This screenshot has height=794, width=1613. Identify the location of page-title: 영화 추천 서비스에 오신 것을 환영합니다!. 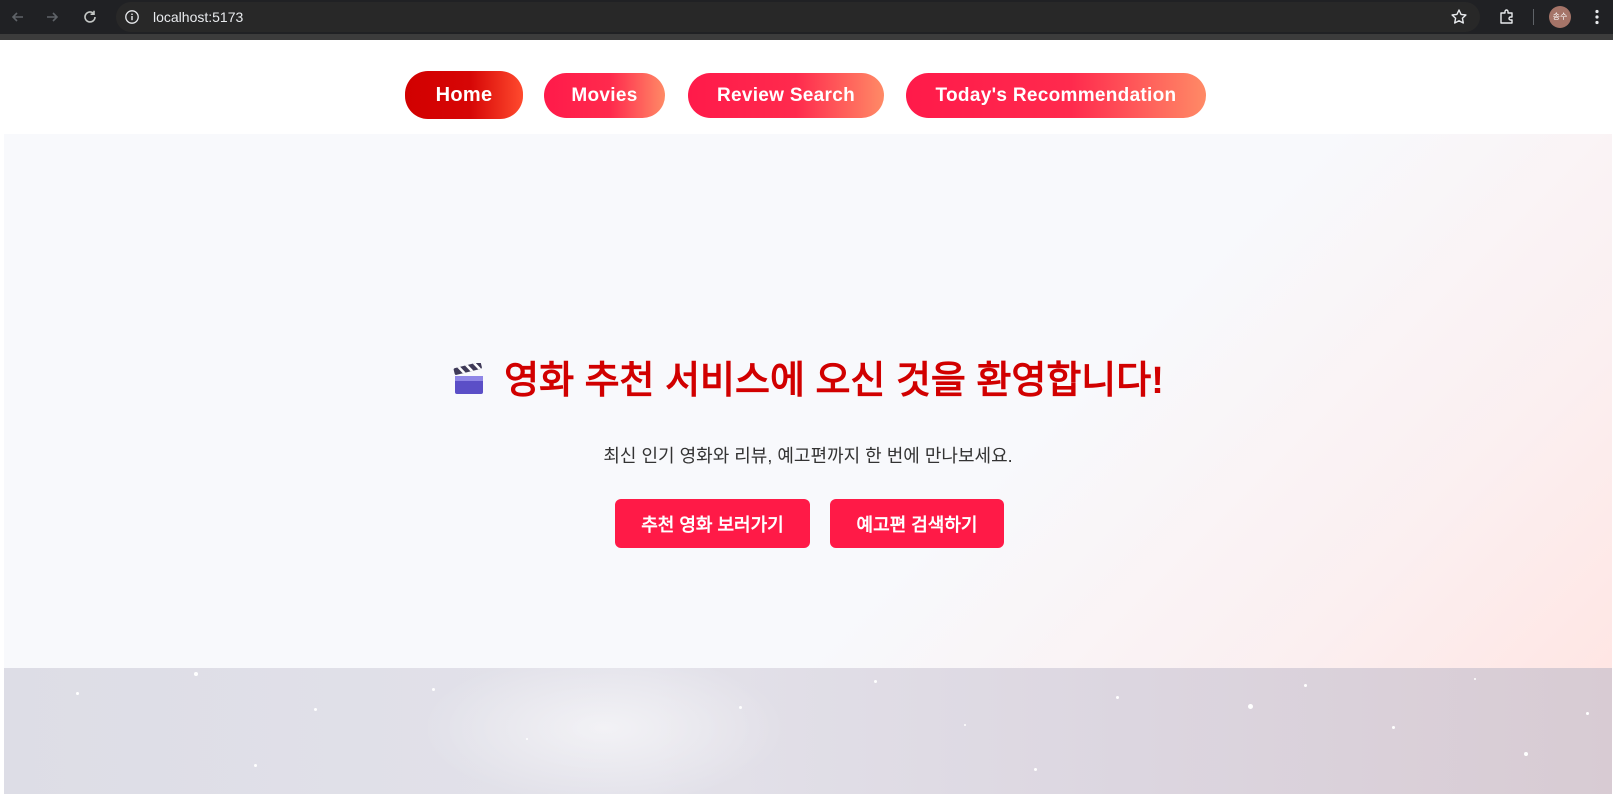
(808, 381).